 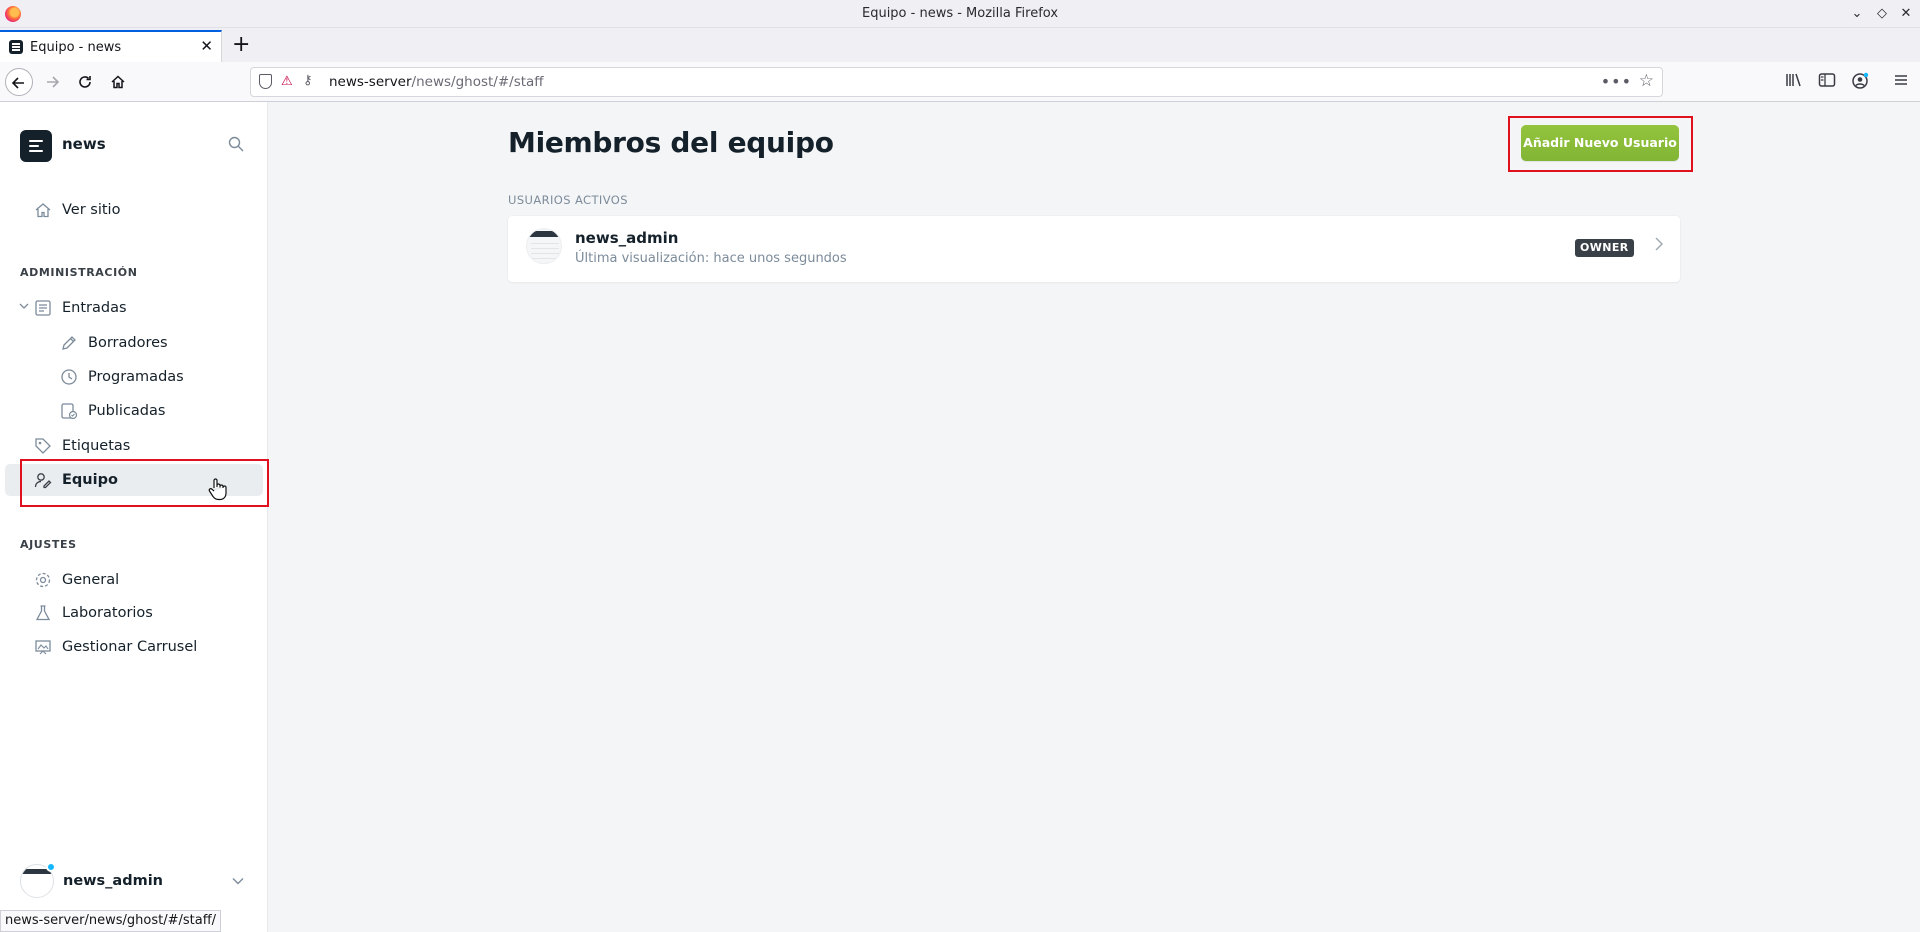 I want to click on account-icon, so click(x=1860, y=83).